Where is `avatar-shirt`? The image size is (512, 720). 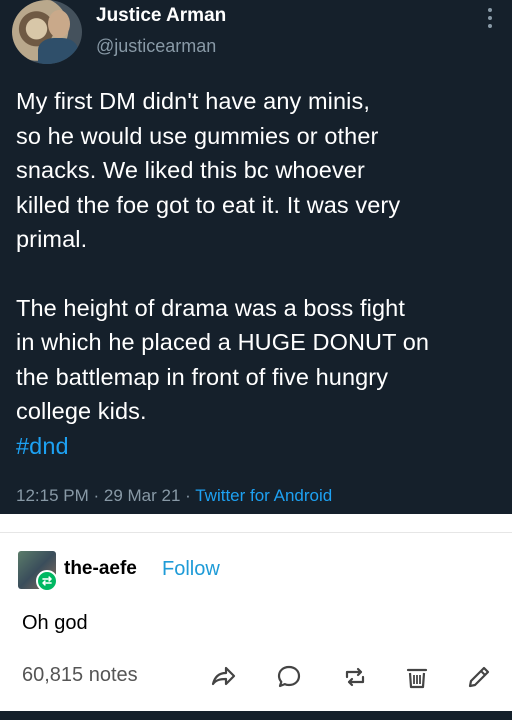 avatar-shirt is located at coordinates (58, 51).